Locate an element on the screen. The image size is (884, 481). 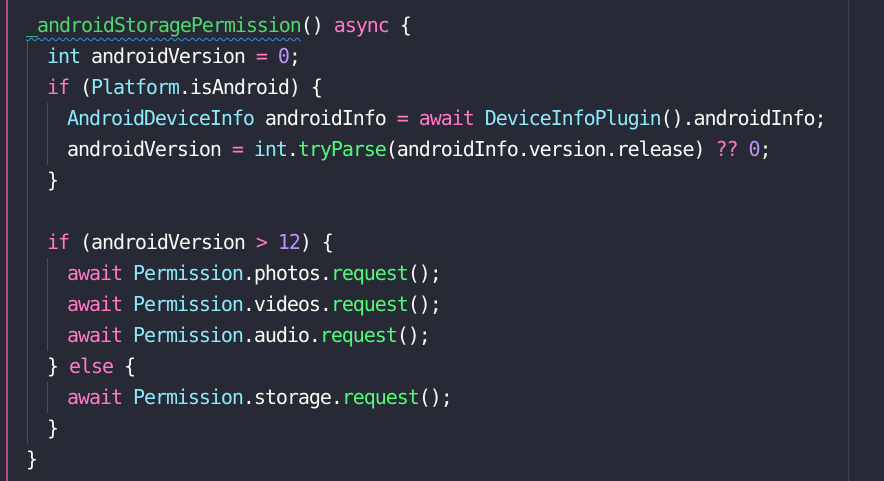
code-line: _androidStoragePermission() async { is located at coordinates (442, 25).